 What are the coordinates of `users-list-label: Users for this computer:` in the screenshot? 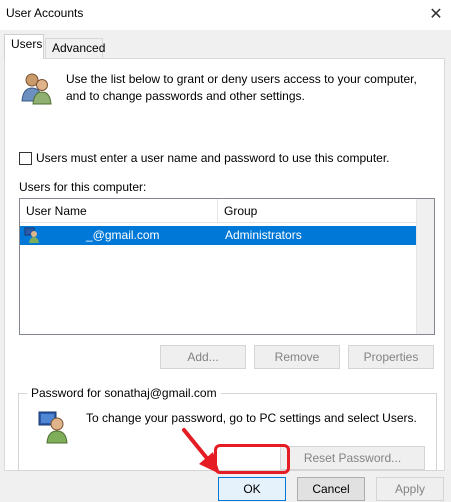 It's located at (83, 187).